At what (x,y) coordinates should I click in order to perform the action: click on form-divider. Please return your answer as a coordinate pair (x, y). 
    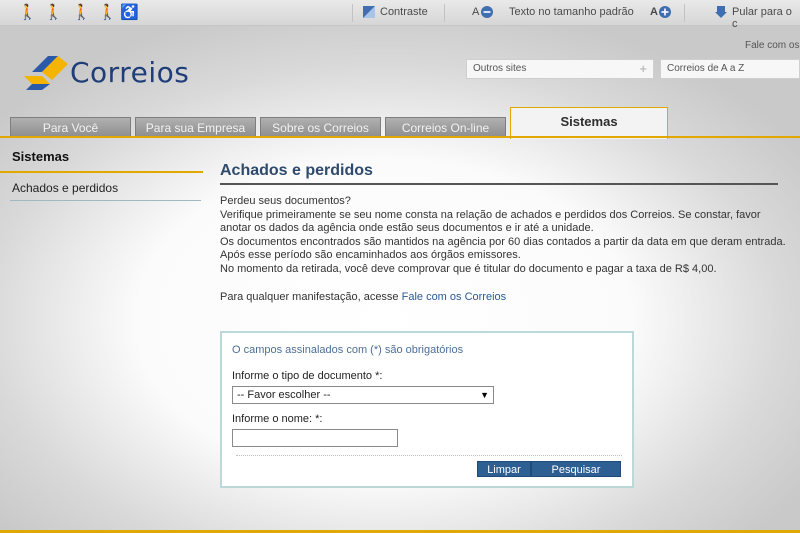
    Looking at the image, I should click on (429, 455).